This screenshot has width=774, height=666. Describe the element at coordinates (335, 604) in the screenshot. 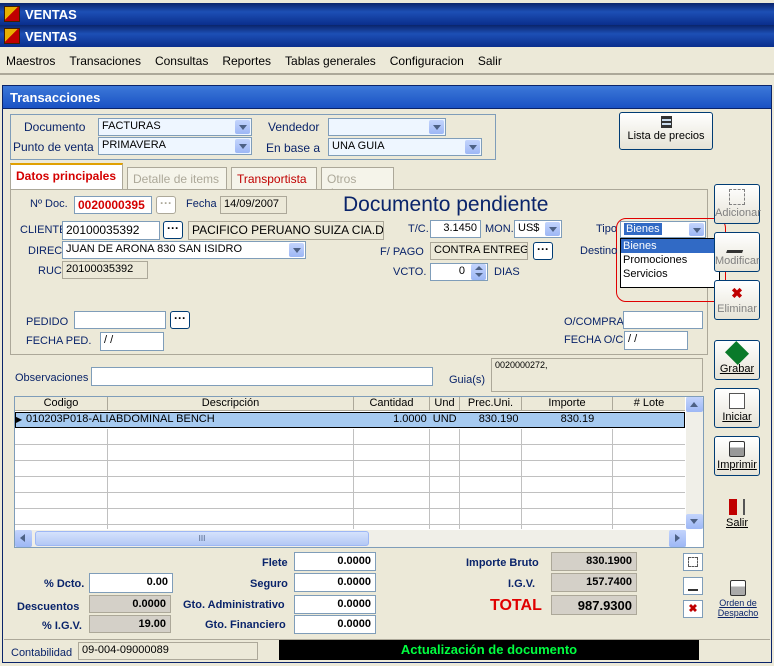

I see `gto-administrativo-field: 0.0000` at that location.